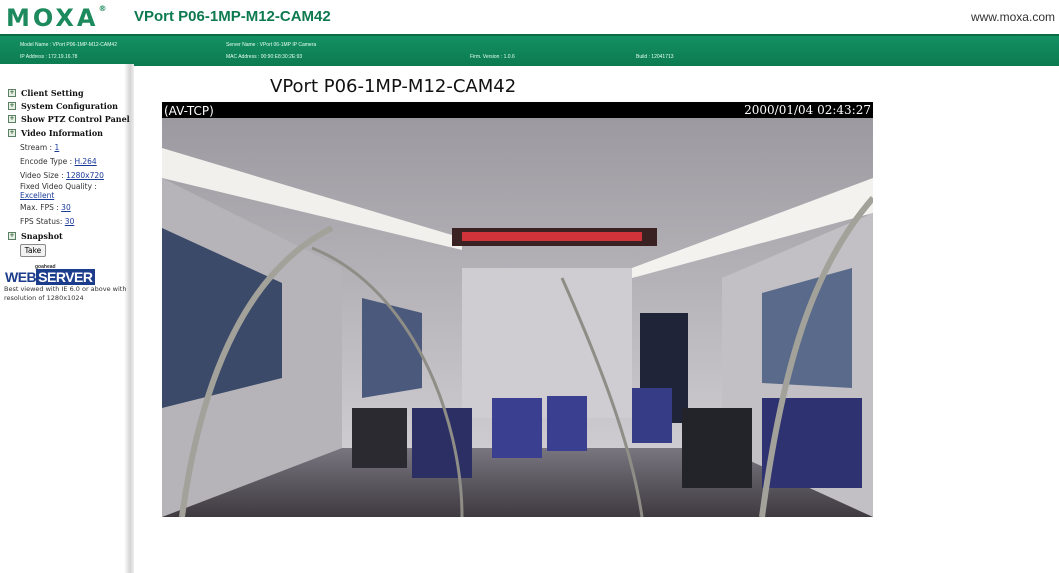 The image size is (1059, 573). I want to click on menu-label: System Configuration, so click(69, 106).